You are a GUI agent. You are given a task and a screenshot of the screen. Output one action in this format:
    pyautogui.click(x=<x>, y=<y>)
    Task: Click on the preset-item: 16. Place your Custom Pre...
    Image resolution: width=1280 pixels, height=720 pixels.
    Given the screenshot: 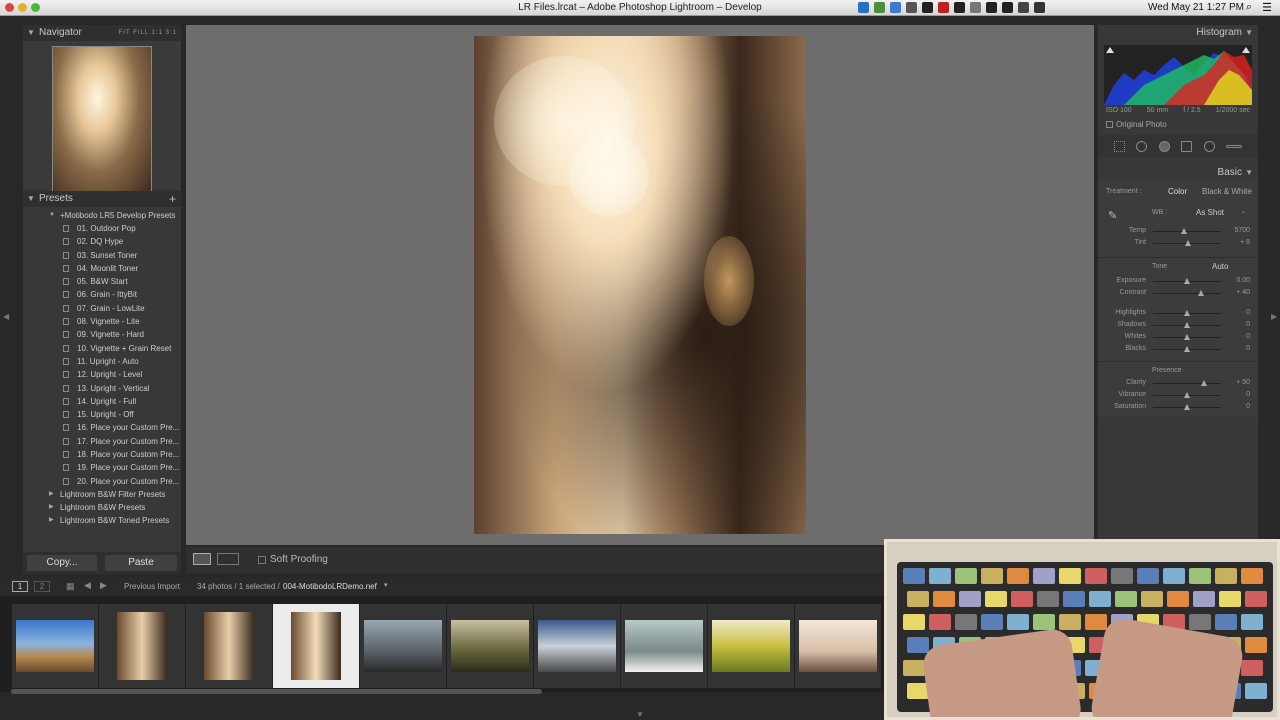 What is the action you would take?
    pyautogui.click(x=102, y=427)
    